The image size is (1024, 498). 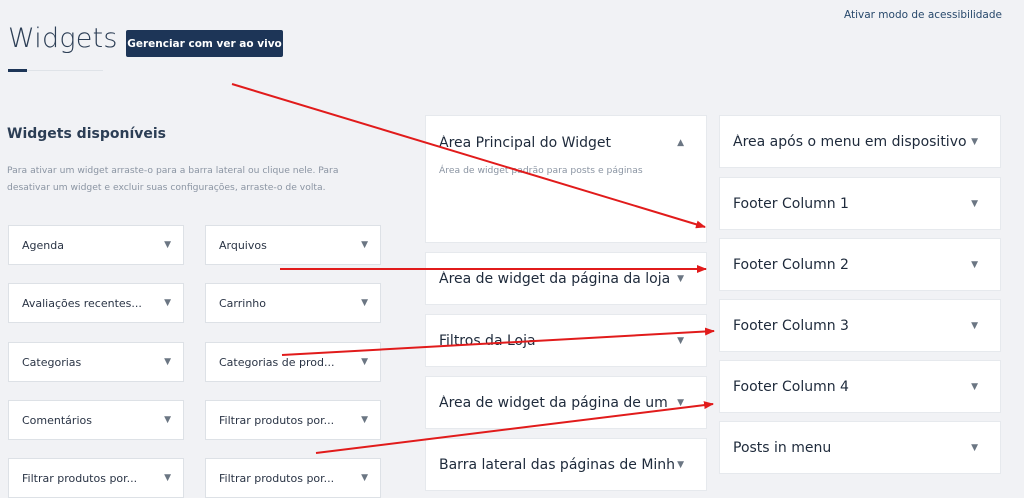 I want to click on sidebar-area-pagina-loja: Área de widget da página da loja ▼, so click(x=566, y=278).